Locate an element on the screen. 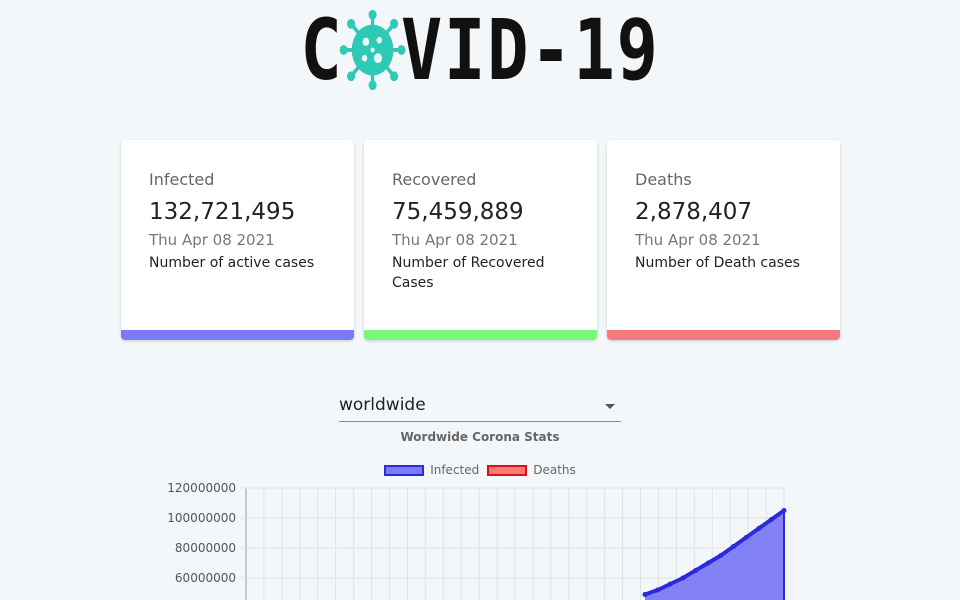 The image size is (960, 600). y-tick-label: 60000000 is located at coordinates (205, 578).